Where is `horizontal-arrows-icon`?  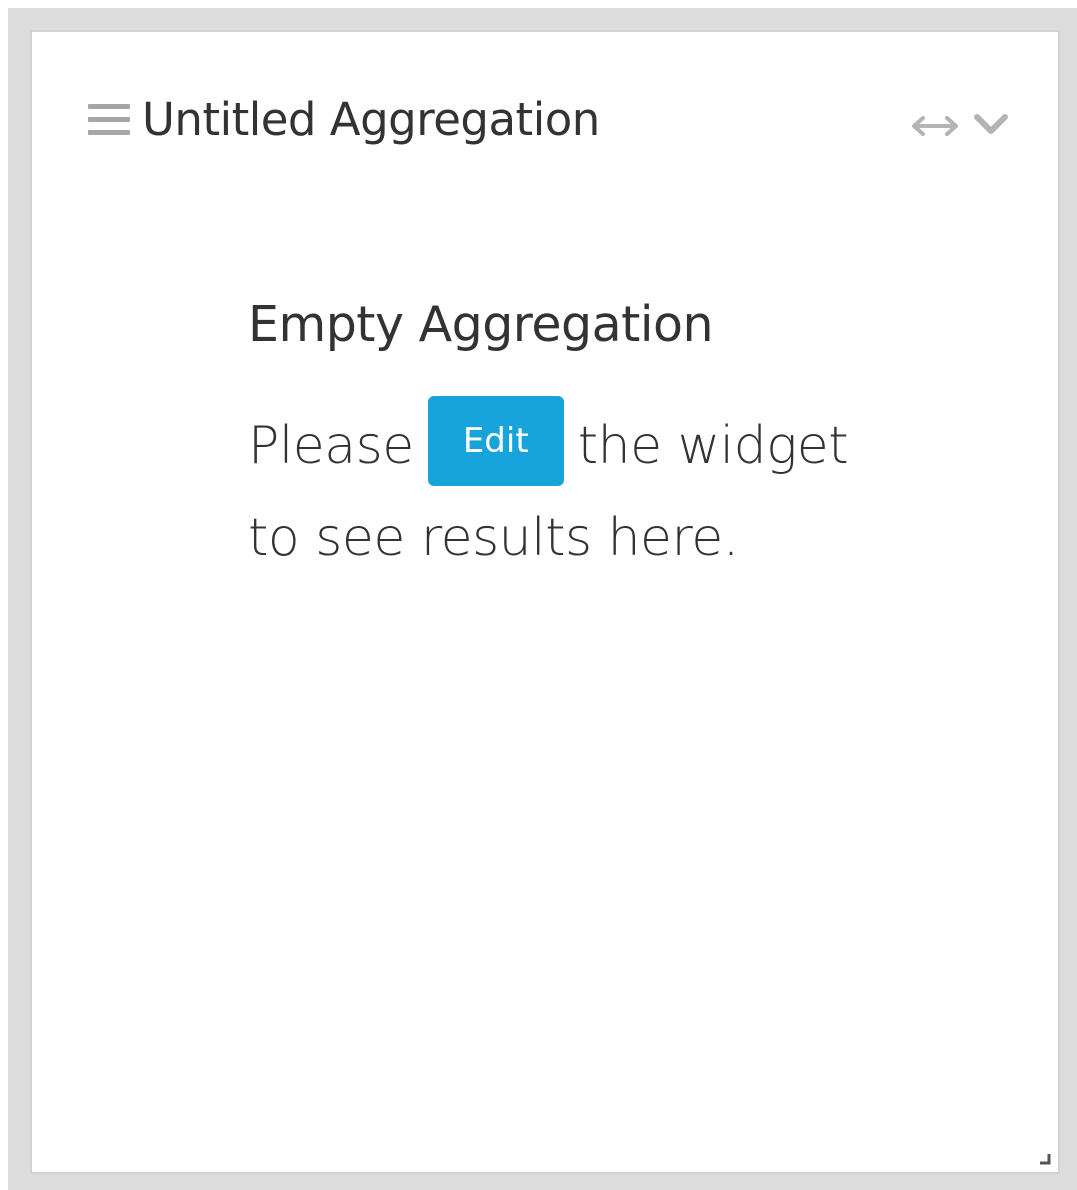
horizontal-arrows-icon is located at coordinates (935, 126).